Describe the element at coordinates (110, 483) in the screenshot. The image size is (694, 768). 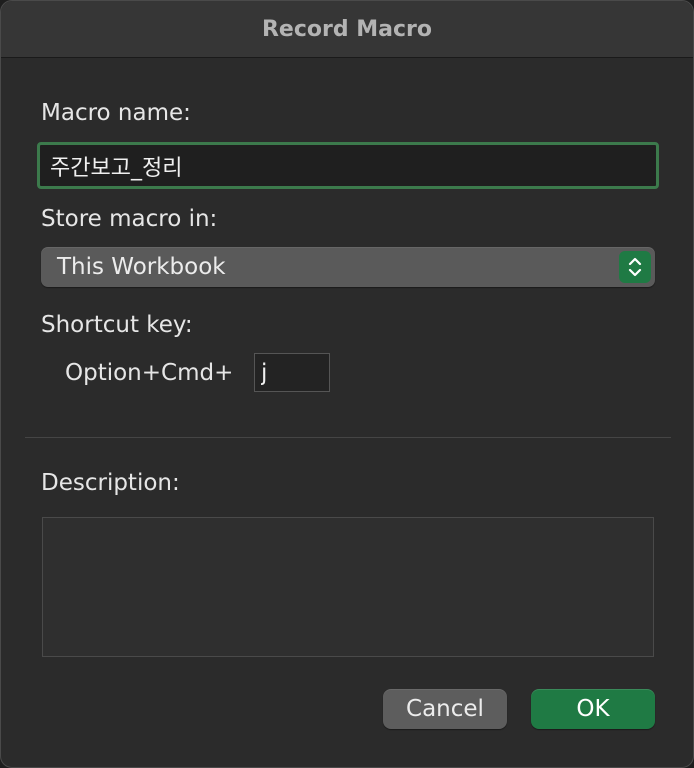
I see `description-label: Description:` at that location.